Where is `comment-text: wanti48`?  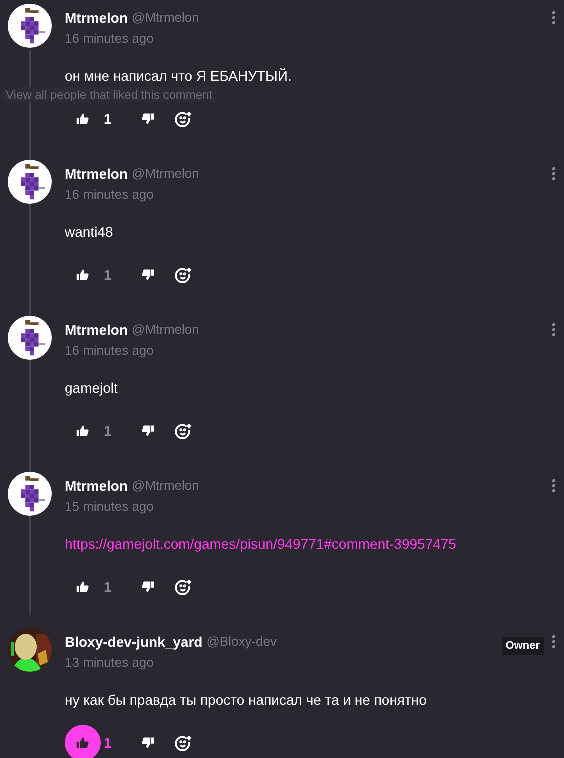
comment-text: wanti48 is located at coordinates (89, 232).